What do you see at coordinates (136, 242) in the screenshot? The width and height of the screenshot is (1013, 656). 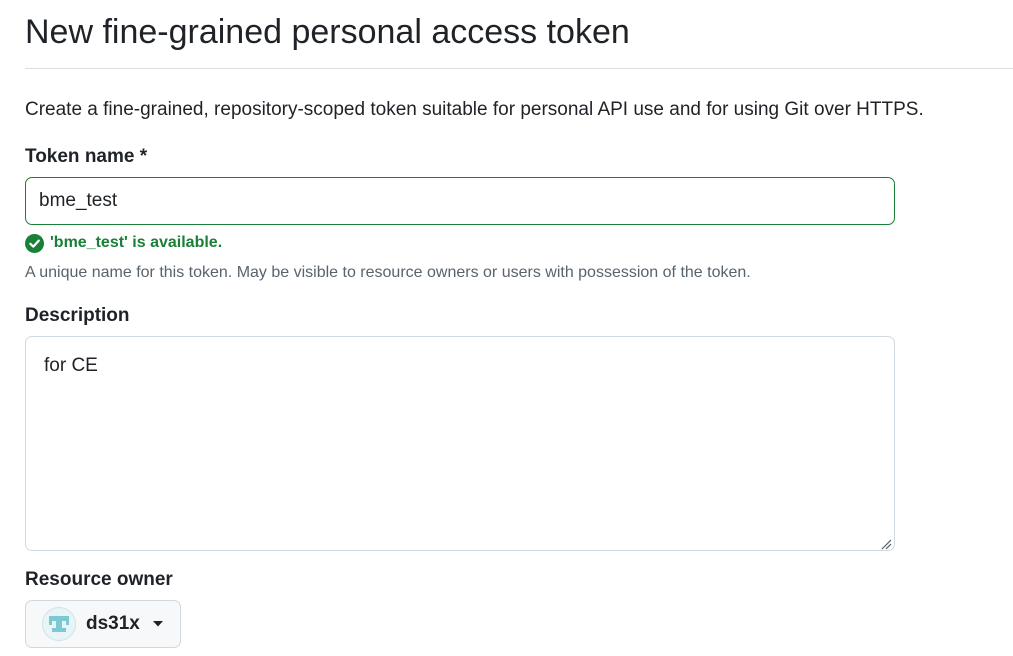 I see `validation-message: 'bme_test' is available.` at bounding box center [136, 242].